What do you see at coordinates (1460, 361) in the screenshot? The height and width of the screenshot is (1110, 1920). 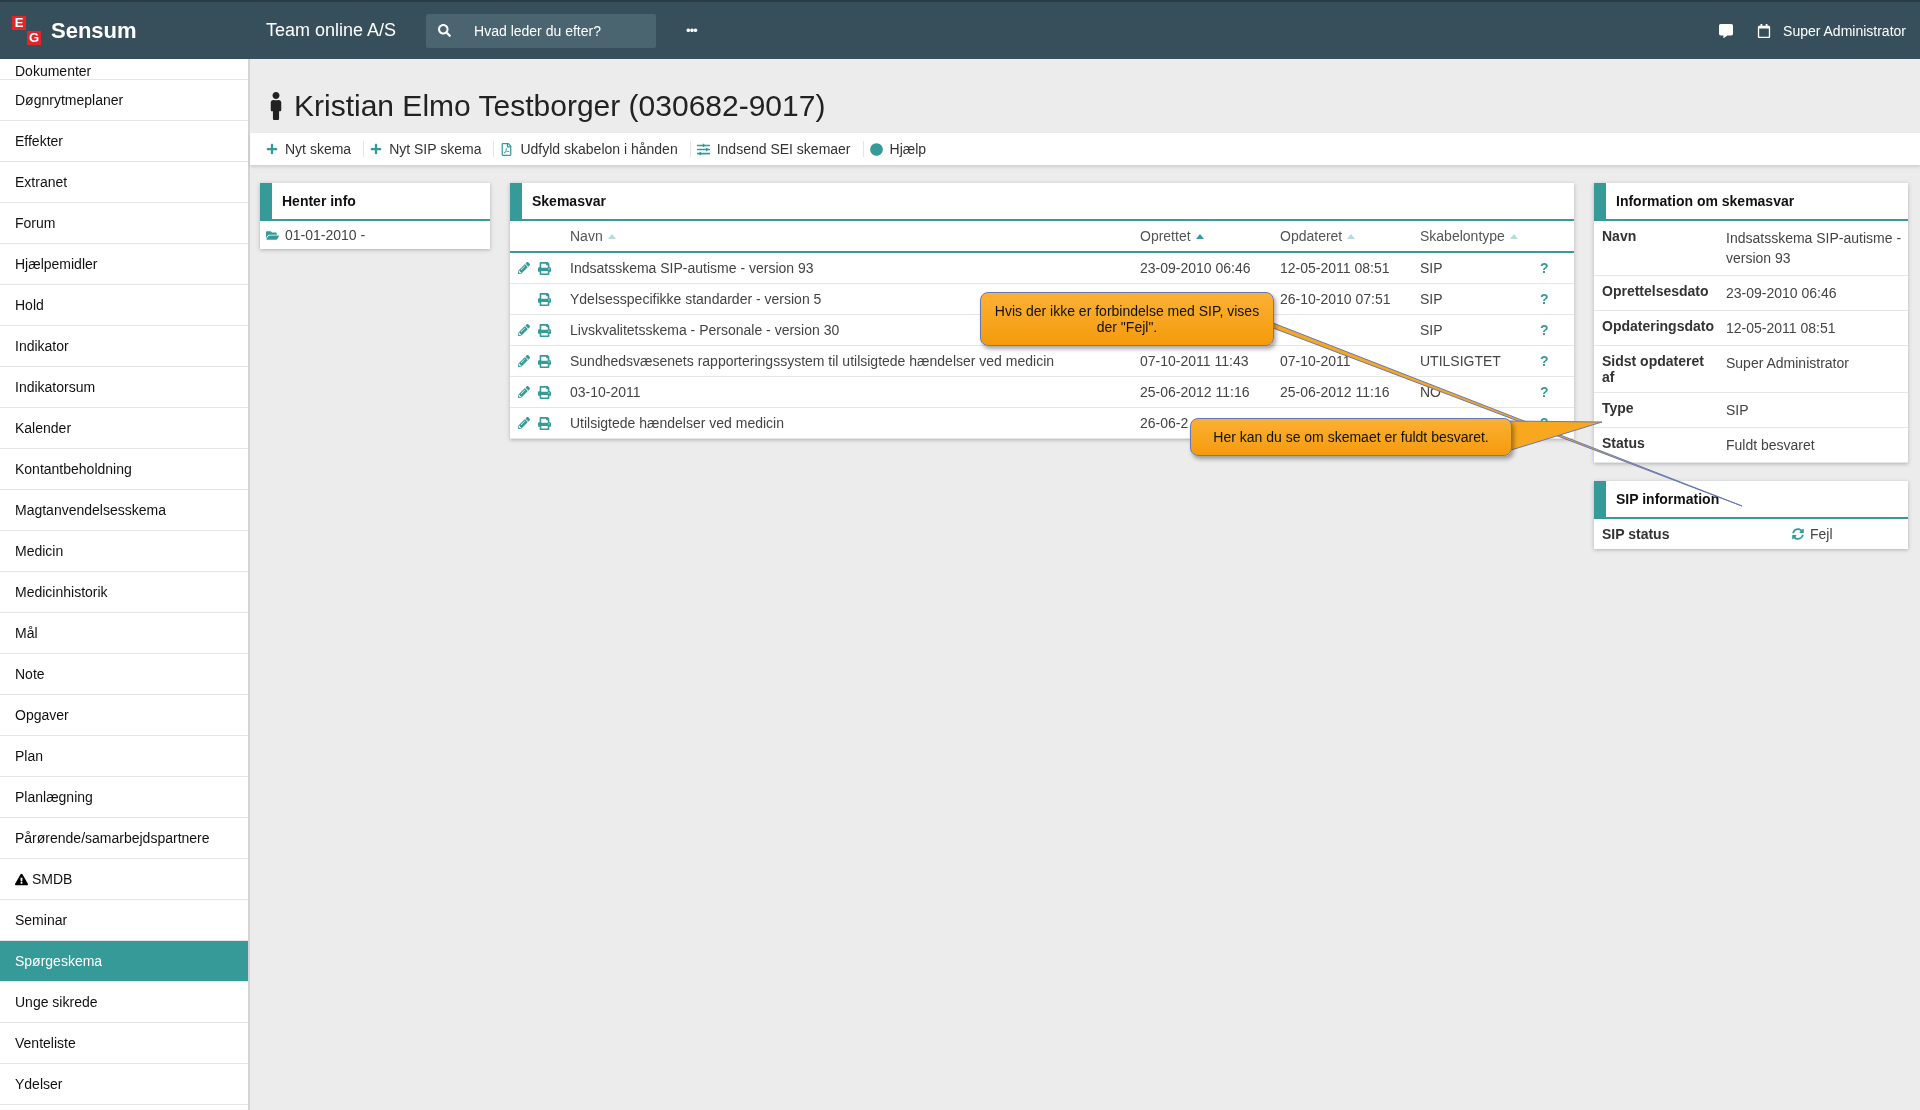 I see `table-cell: UTILSIGTET` at bounding box center [1460, 361].